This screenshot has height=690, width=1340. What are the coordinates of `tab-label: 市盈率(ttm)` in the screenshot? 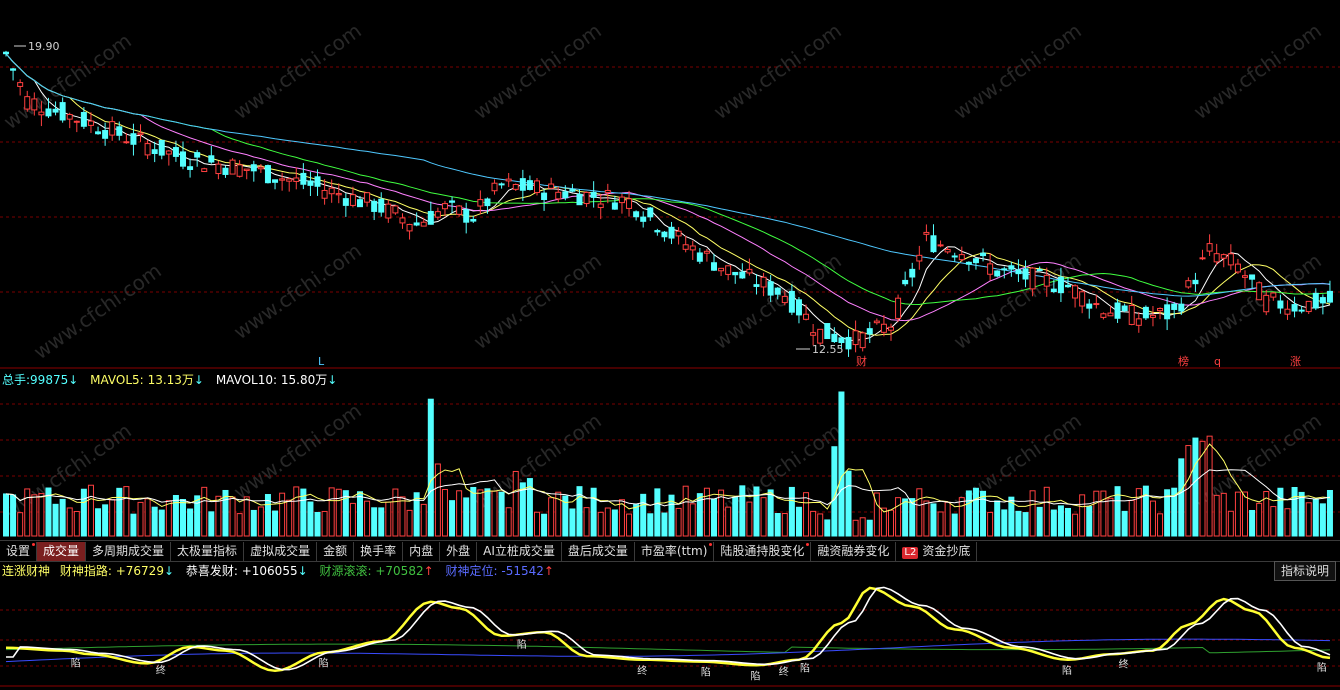 It's located at (674, 550).